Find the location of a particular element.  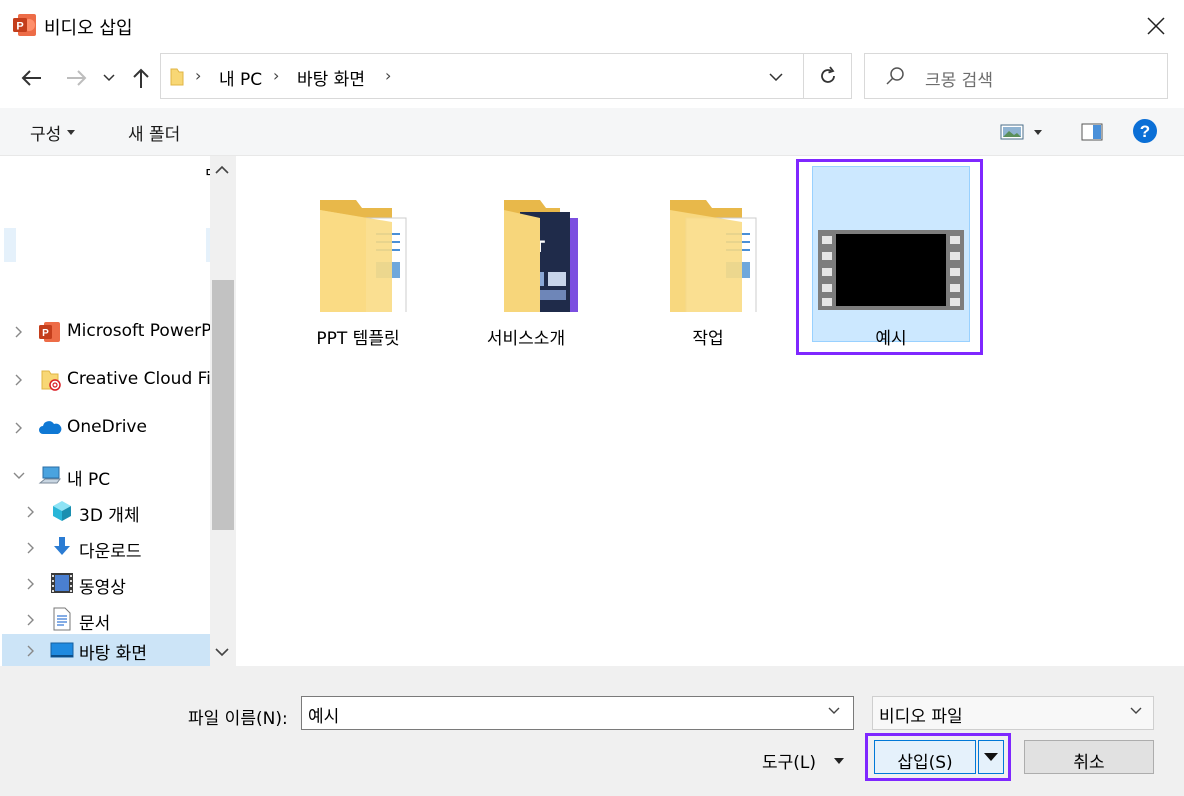

desktop-icon is located at coordinates (62, 650).